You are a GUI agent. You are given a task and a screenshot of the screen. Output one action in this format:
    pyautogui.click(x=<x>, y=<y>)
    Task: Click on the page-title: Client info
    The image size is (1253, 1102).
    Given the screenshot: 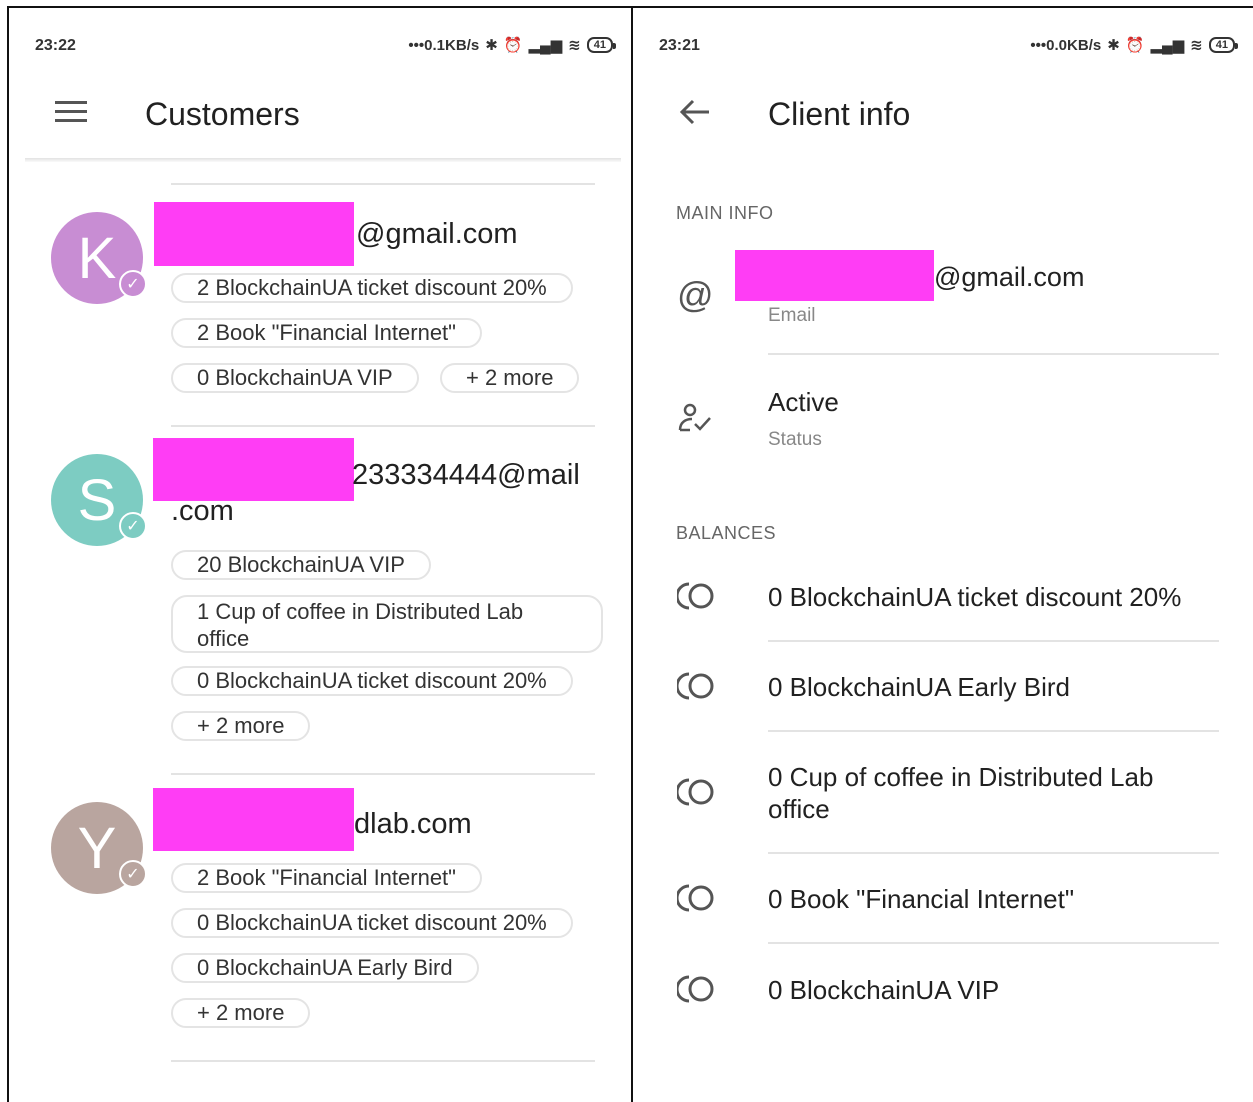 What is the action you would take?
    pyautogui.click(x=839, y=114)
    